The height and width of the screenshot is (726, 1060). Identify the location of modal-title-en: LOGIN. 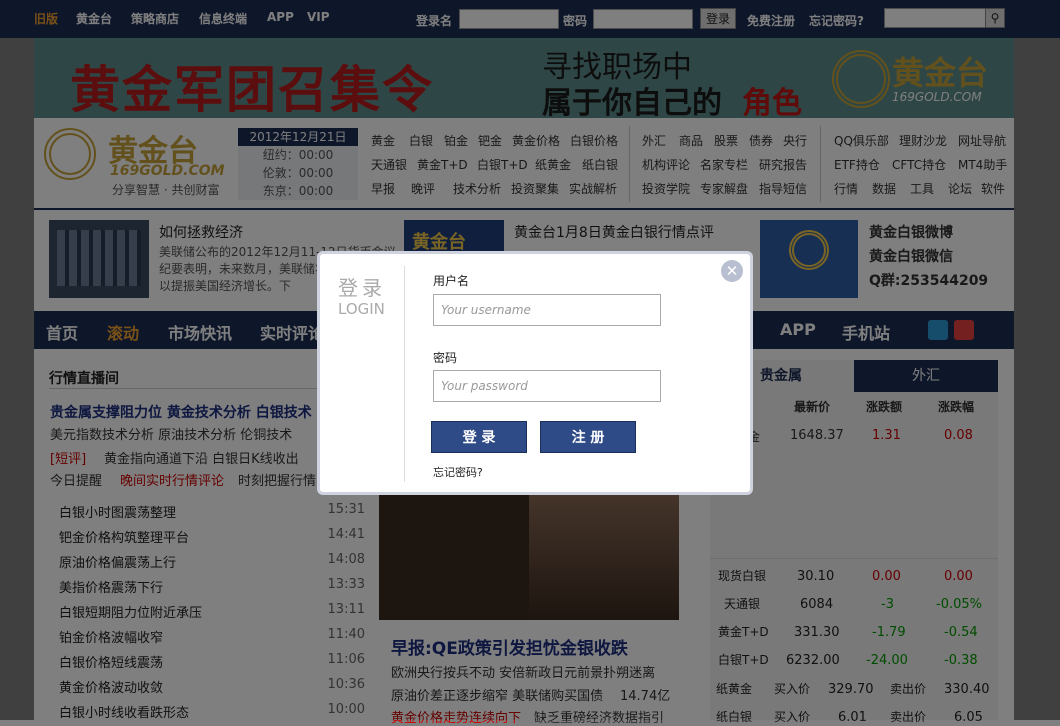
(361, 309).